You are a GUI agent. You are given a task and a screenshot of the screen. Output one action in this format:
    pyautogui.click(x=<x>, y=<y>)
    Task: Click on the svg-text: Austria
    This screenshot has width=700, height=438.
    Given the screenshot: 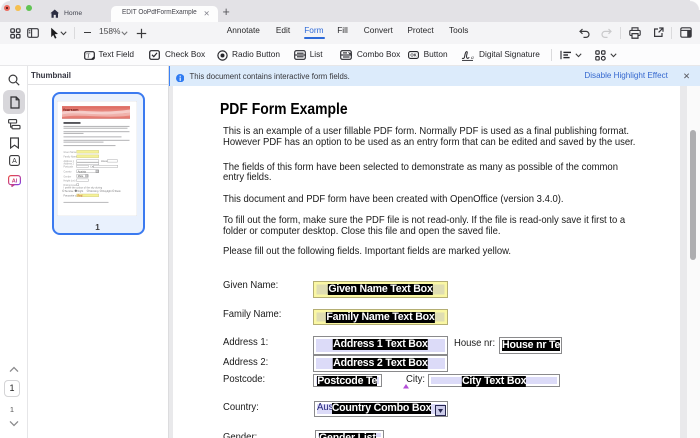 What is the action you would take?
    pyautogui.click(x=82, y=172)
    